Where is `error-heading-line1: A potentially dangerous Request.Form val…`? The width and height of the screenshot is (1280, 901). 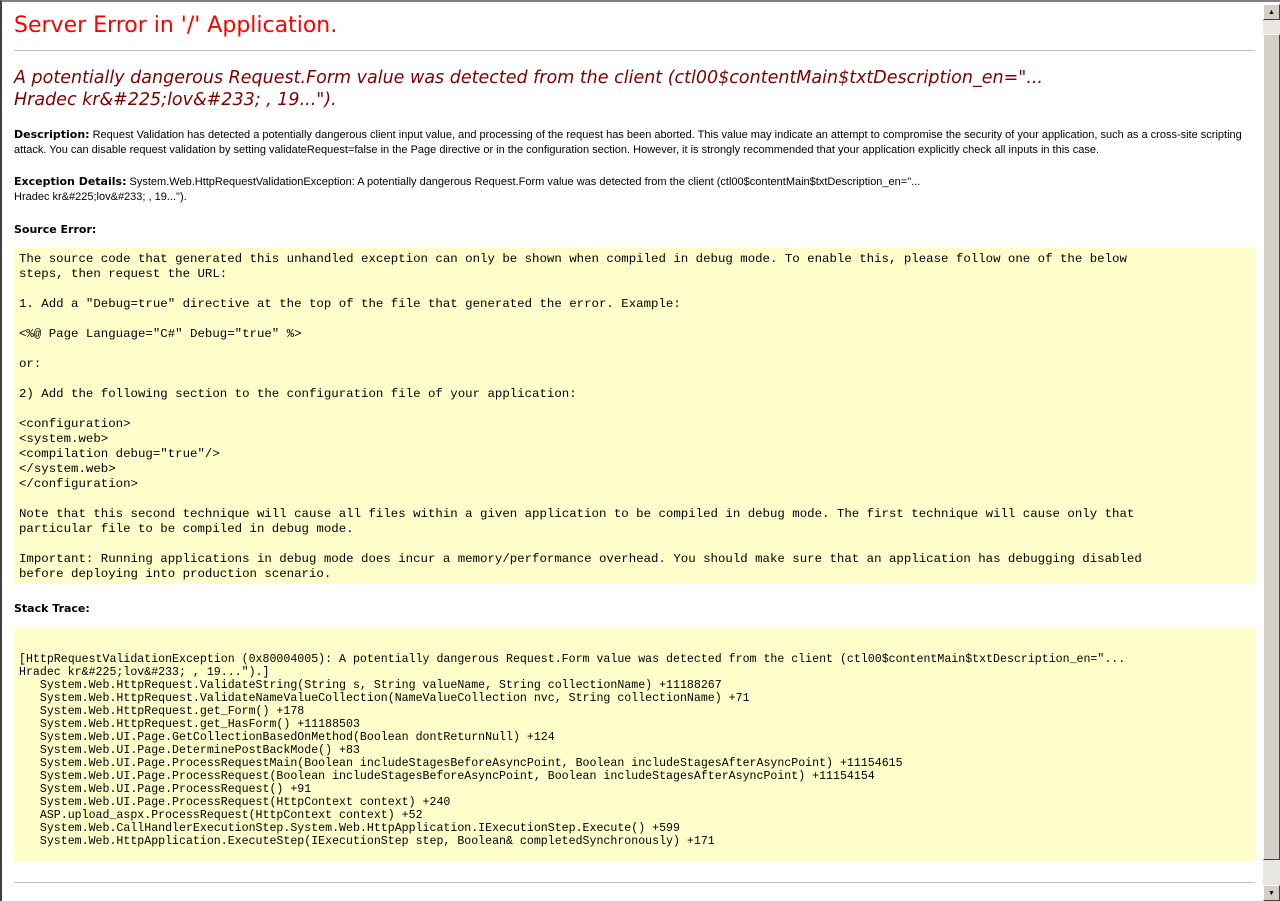
error-heading-line1: A potentially dangerous Request.Form val… is located at coordinates (528, 78).